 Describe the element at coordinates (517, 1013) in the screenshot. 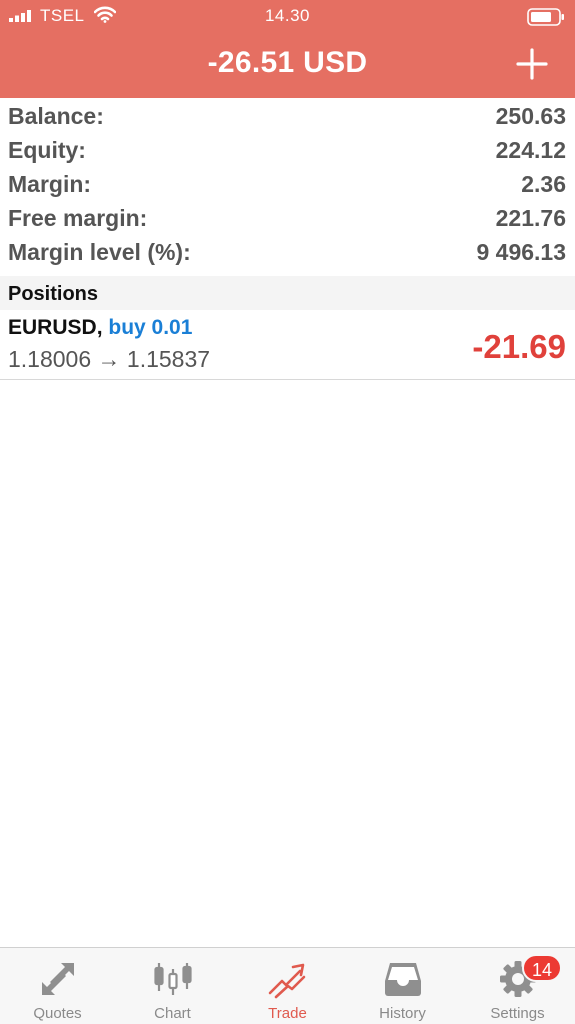

I see `tab-settings-label: Settings` at that location.